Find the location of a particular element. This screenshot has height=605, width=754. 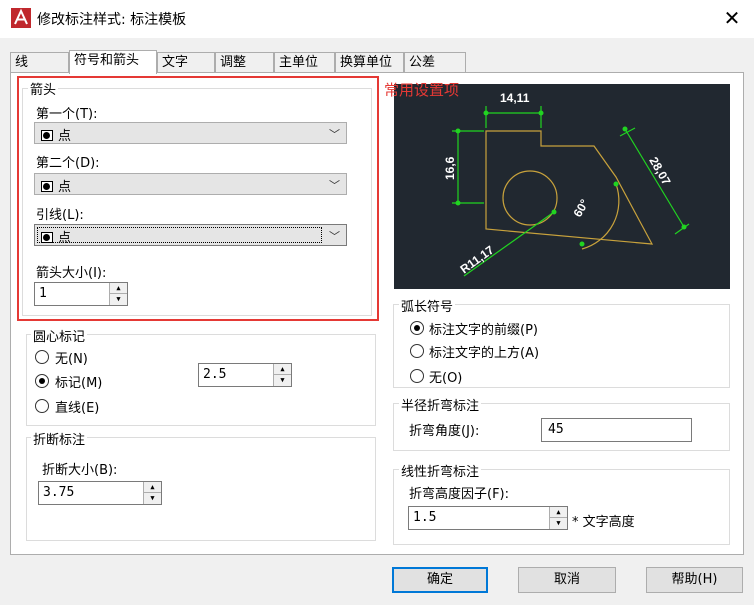

first-arrow-dropdown: 点 ﹀ is located at coordinates (190, 133).